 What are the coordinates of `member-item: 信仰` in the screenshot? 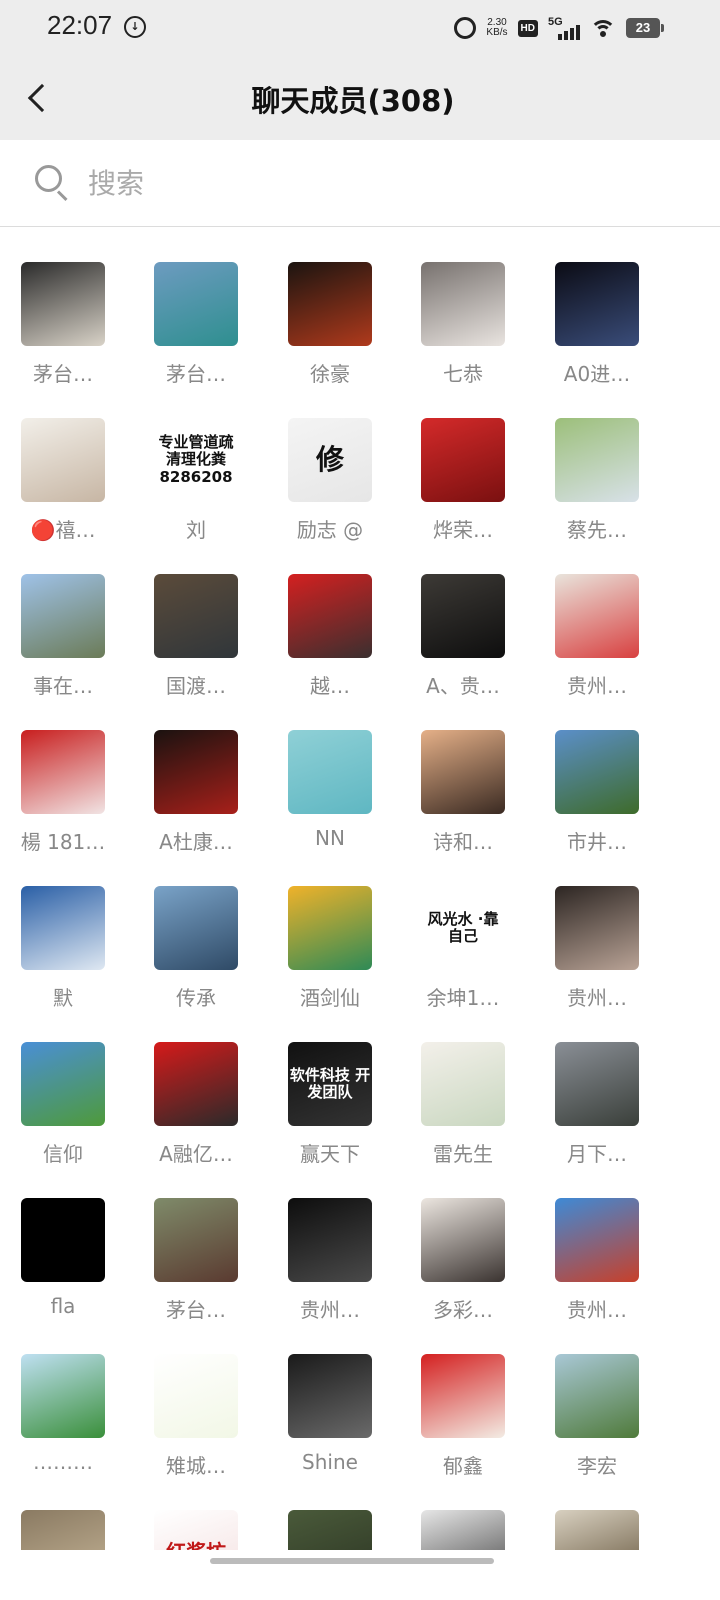 It's located at (65, 1112).